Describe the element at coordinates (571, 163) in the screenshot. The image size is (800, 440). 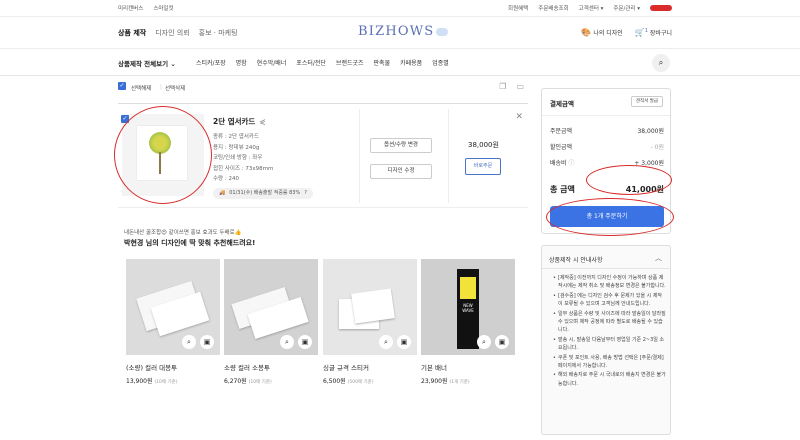
I see `info-icon: ⓘ` at that location.